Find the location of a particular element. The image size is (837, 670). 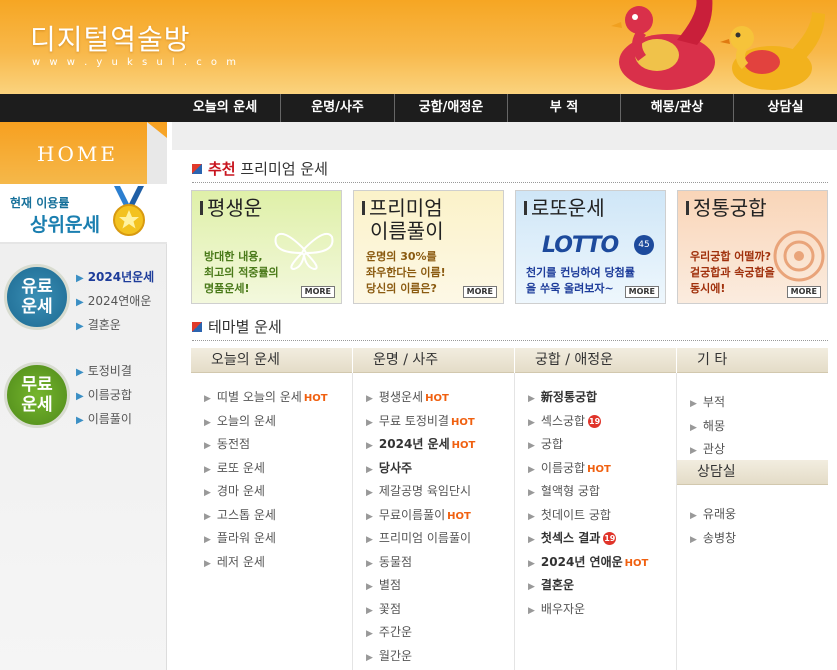

etc-list: ▶ 부적 ▶ 해몽 ▶ 관상 is located at coordinates (707, 428).